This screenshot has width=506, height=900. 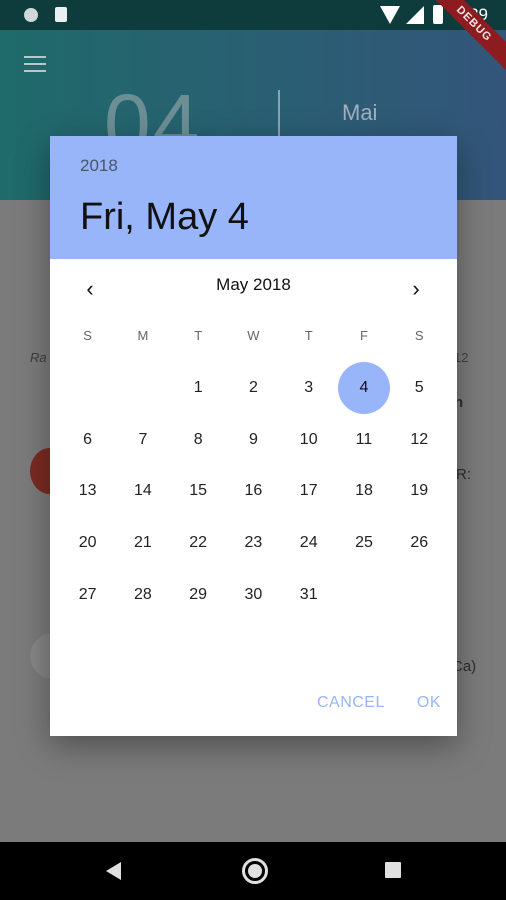 I want to click on back-icon, so click(x=113, y=871).